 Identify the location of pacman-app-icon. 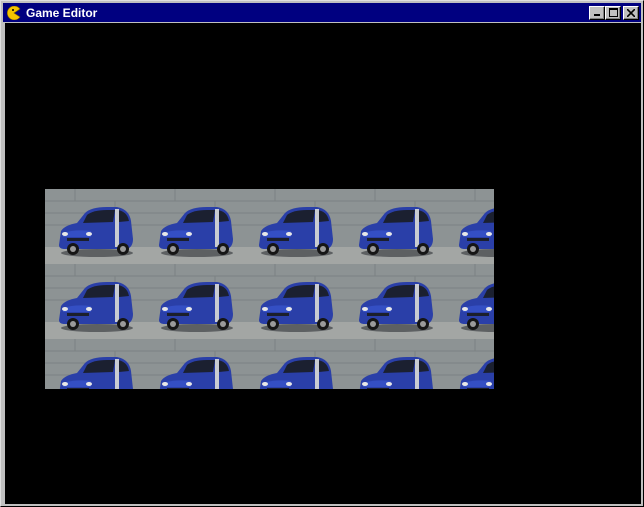
(14, 13).